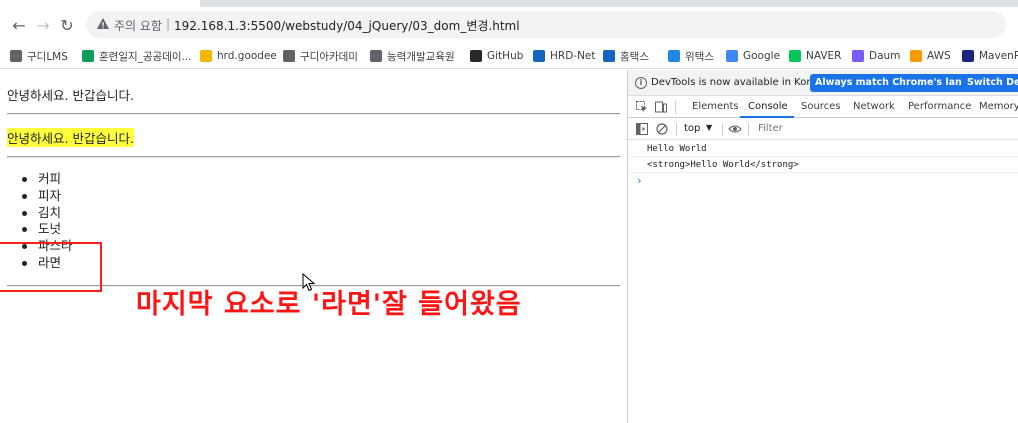  I want to click on console-log-line: Hello World, so click(823, 149).